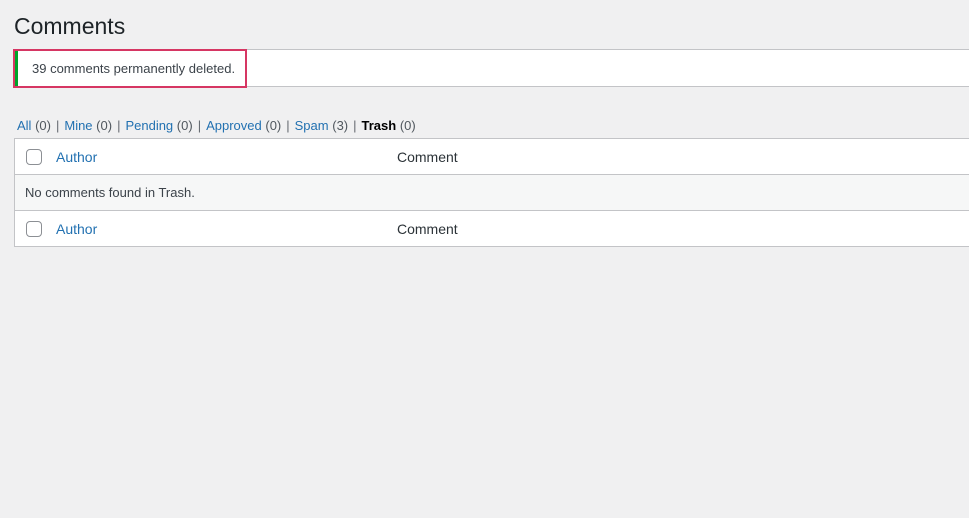  What do you see at coordinates (34, 157) in the screenshot?
I see `select-all-checkbox` at bounding box center [34, 157].